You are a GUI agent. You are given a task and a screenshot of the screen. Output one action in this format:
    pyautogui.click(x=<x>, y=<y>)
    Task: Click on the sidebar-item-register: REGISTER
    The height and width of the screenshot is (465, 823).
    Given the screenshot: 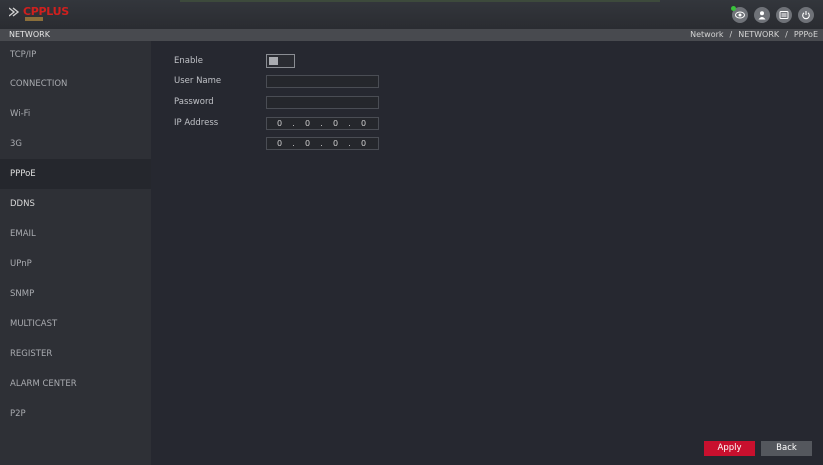 What is the action you would take?
    pyautogui.click(x=75, y=354)
    